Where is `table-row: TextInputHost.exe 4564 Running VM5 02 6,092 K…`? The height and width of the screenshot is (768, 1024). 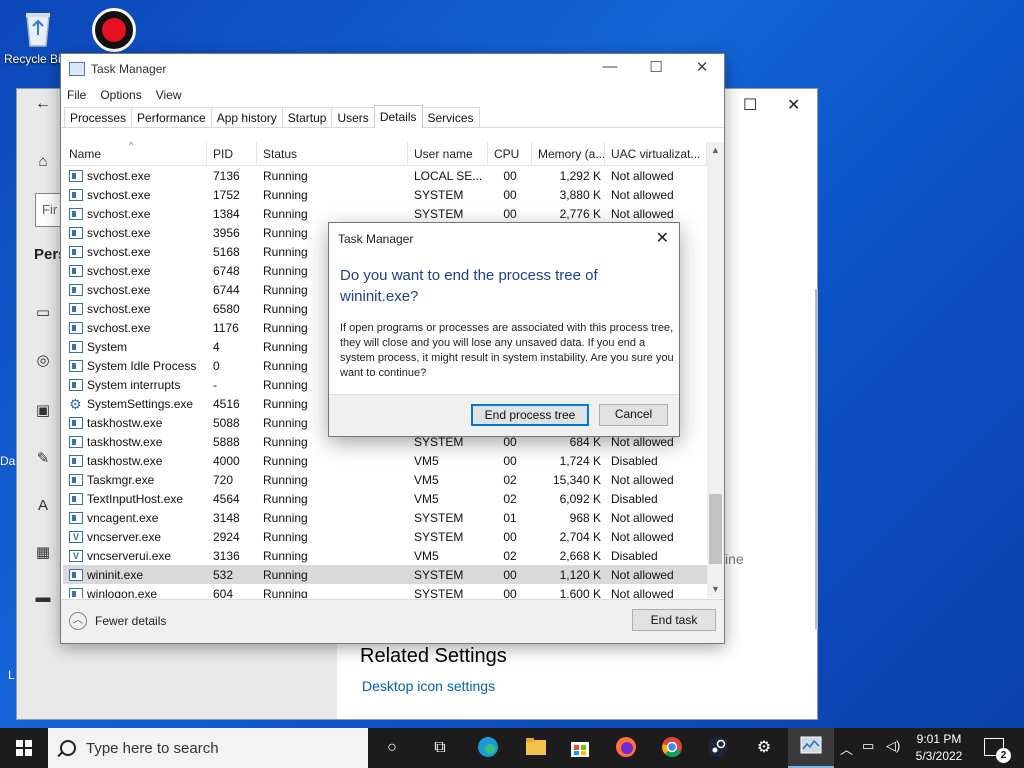 table-row: TextInputHost.exe 4564 Running VM5 02 6,092 K… is located at coordinates (385, 498).